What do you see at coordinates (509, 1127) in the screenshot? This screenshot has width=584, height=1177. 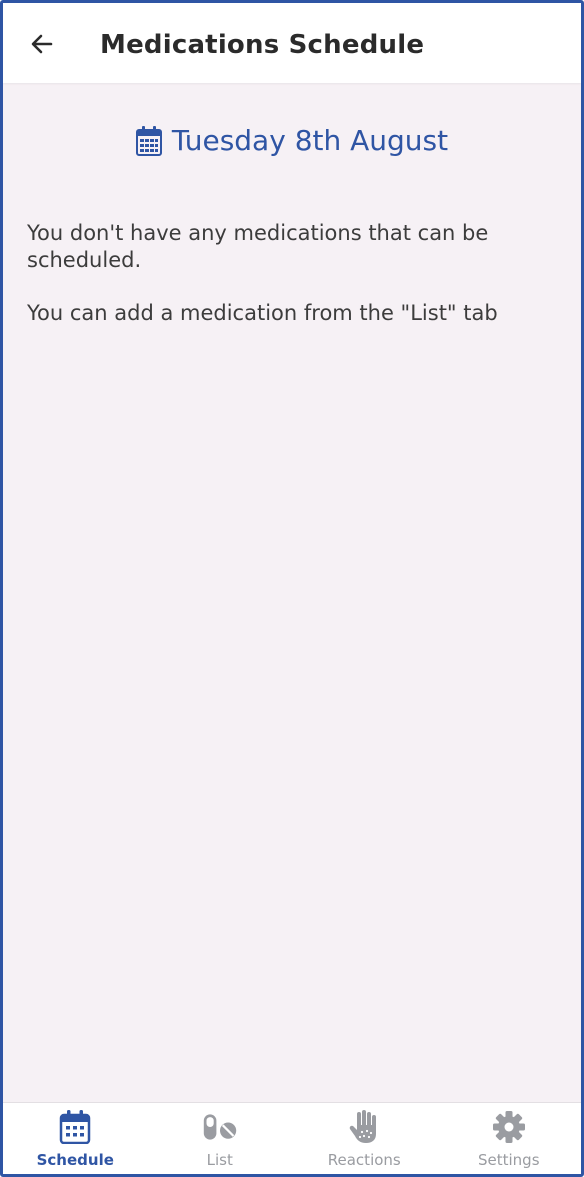 I see `gear-icon` at bounding box center [509, 1127].